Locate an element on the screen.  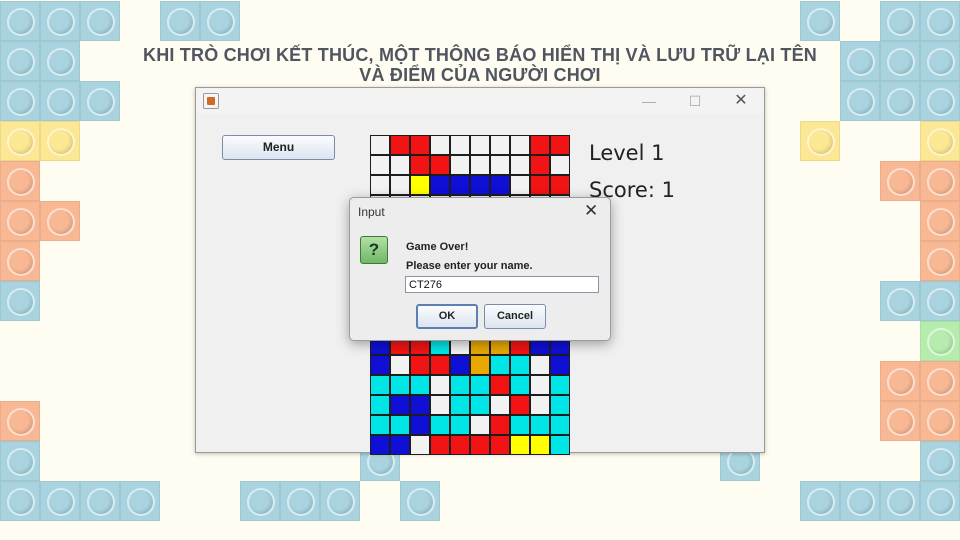
window-titlebar: — ☐ ✕ is located at coordinates (480, 101).